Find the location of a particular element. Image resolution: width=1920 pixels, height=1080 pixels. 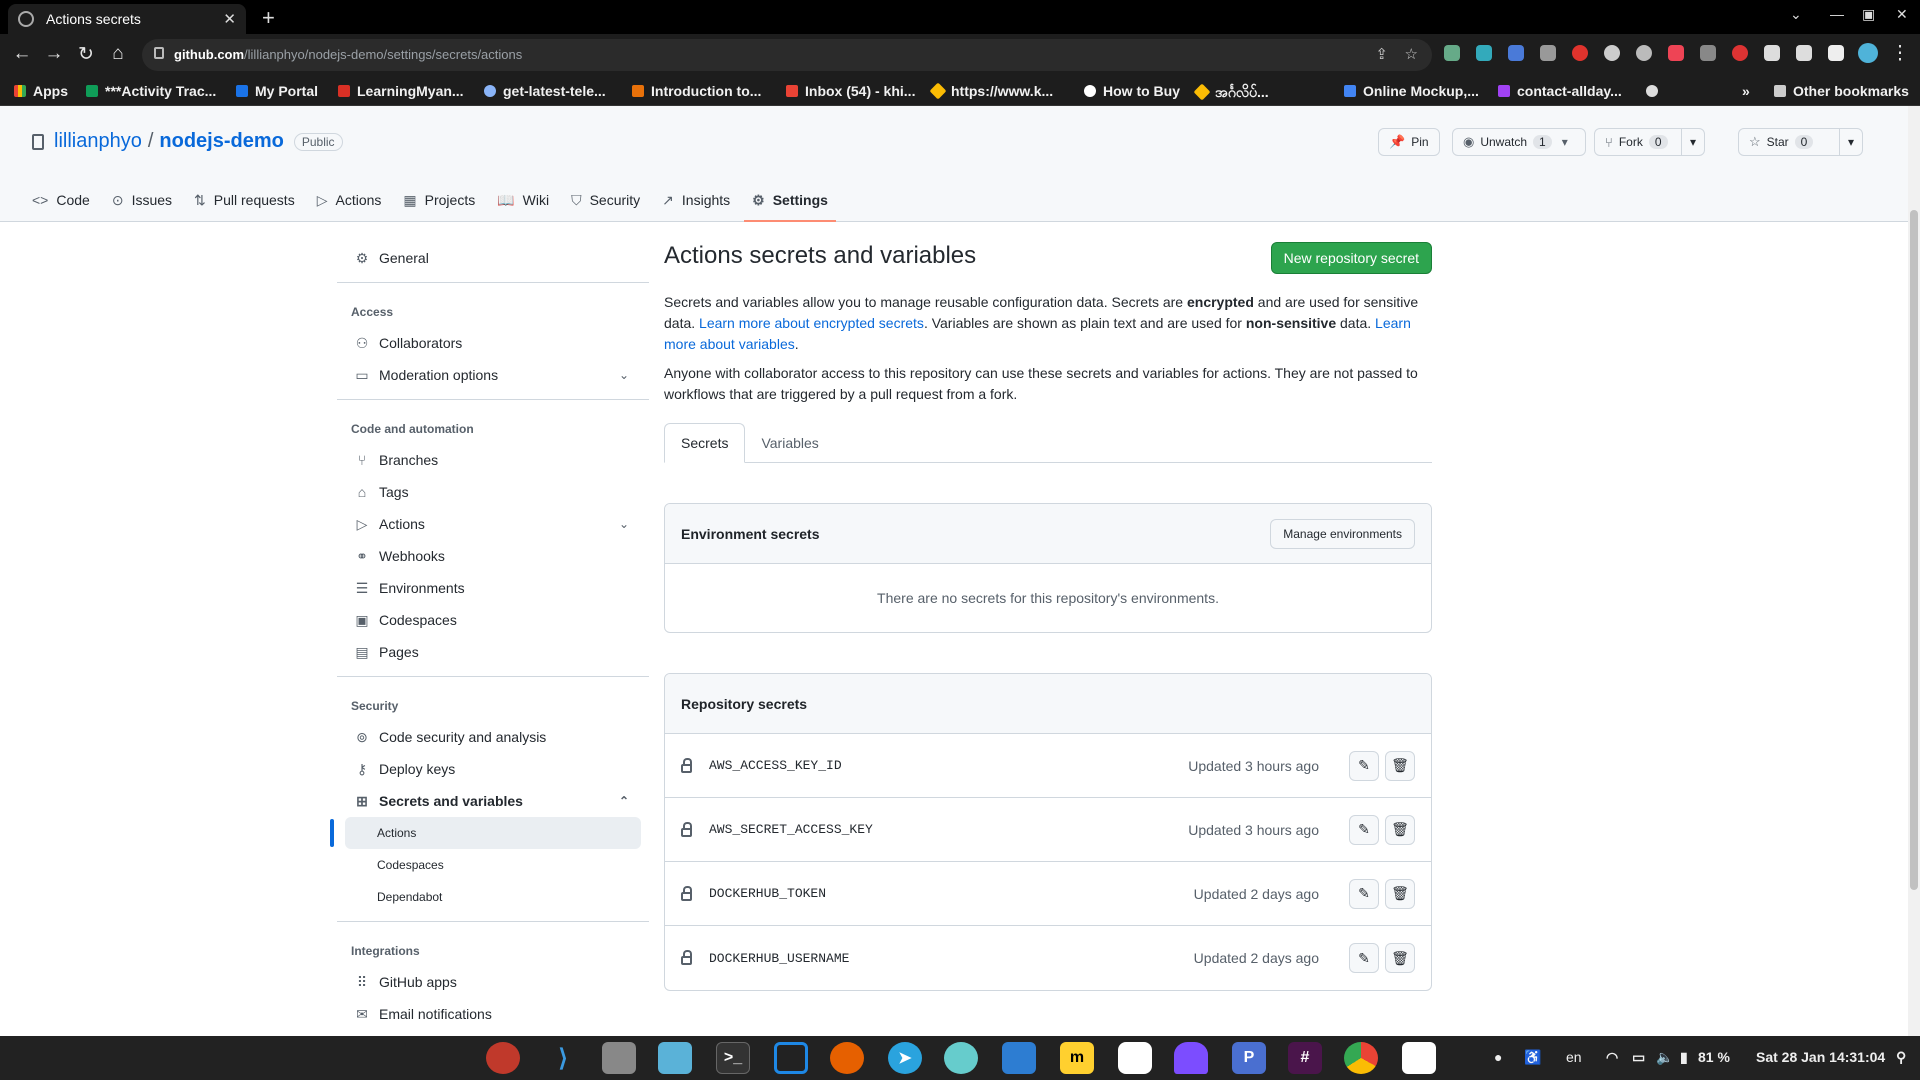

adblock-extension-icon is located at coordinates (1580, 53).